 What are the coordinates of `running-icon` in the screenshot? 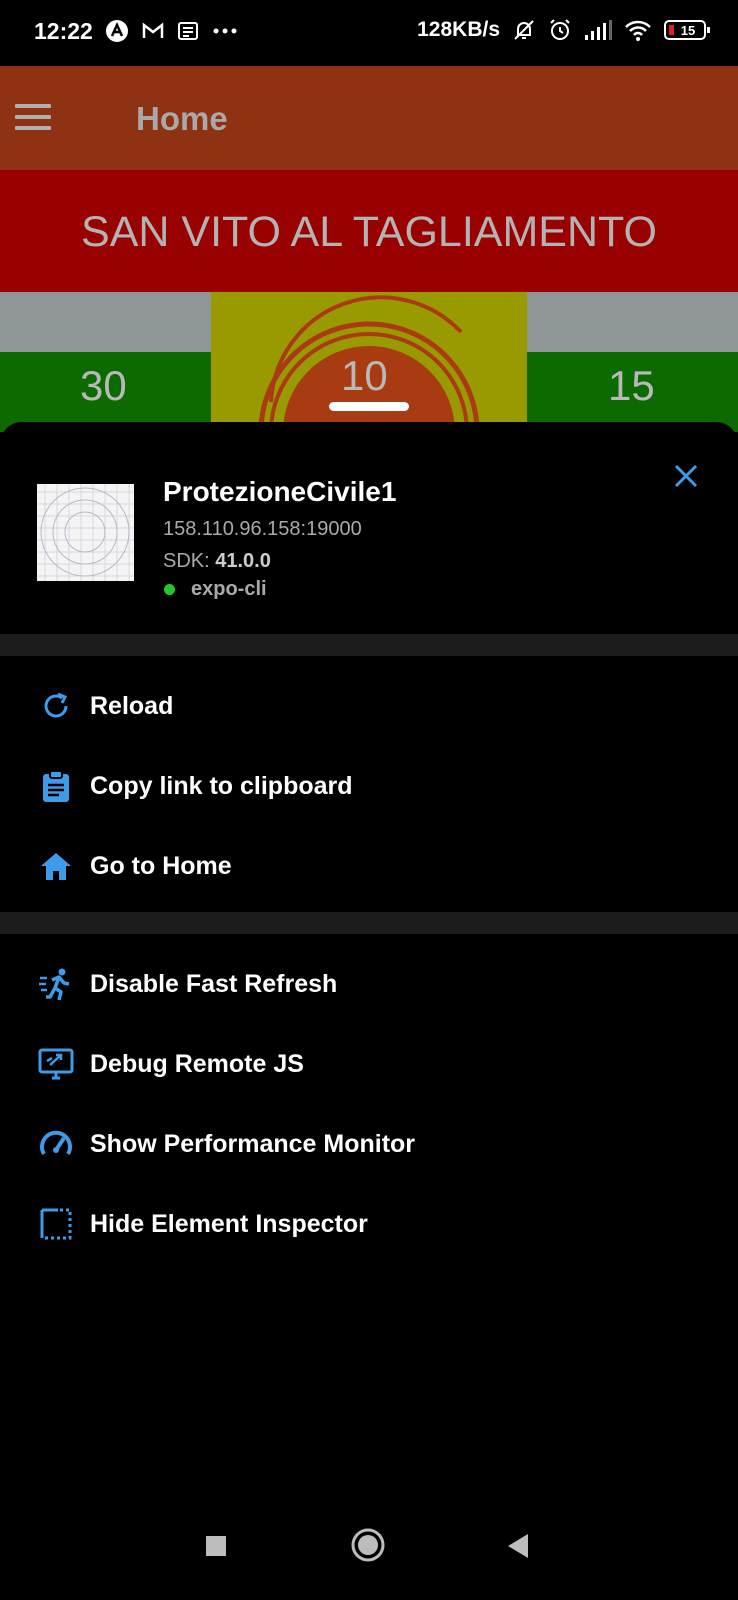 It's located at (54, 984).